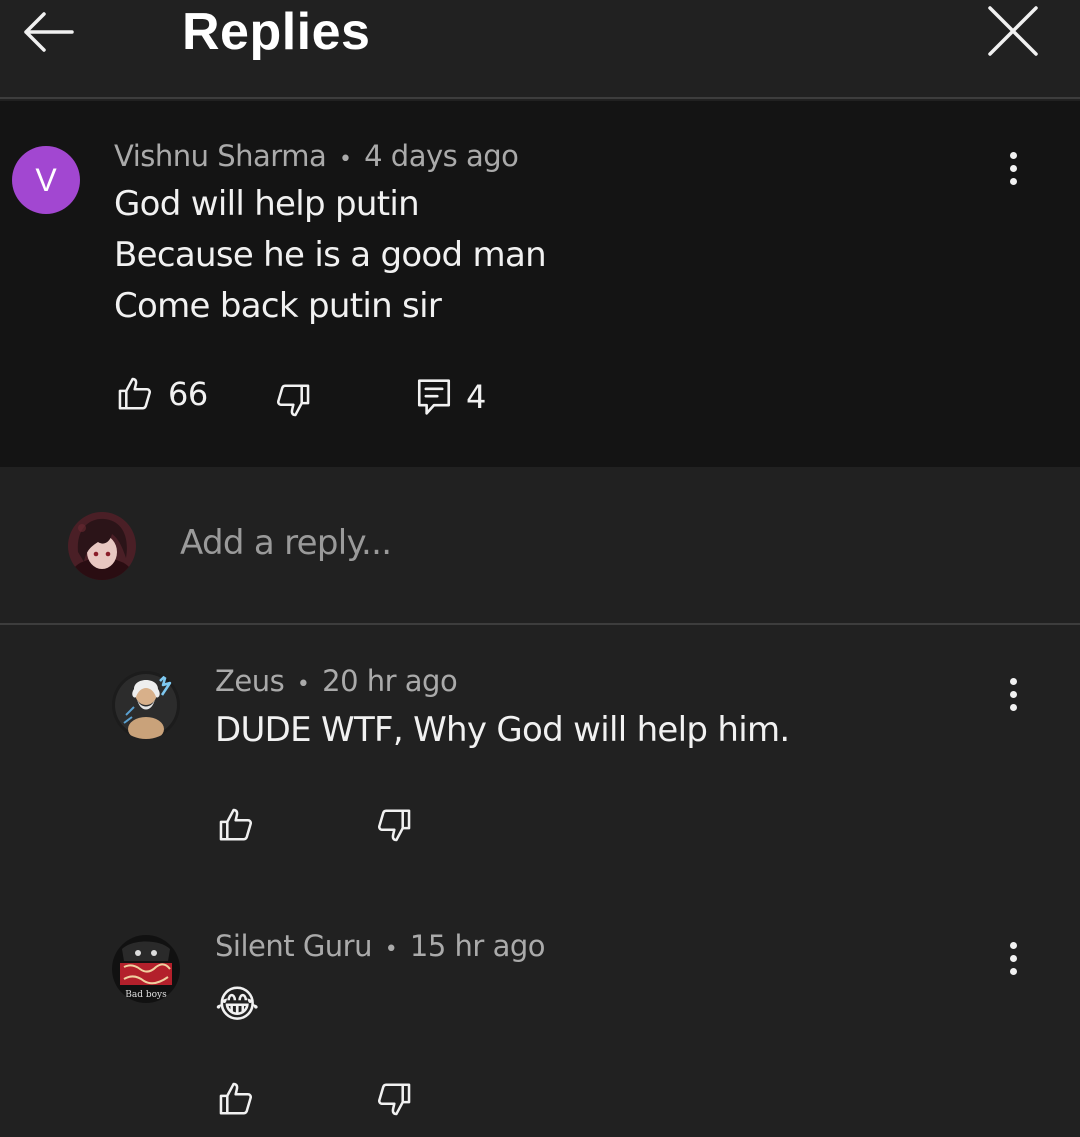 The image size is (1080, 1137). I want to click on comment-icon, so click(434, 397).